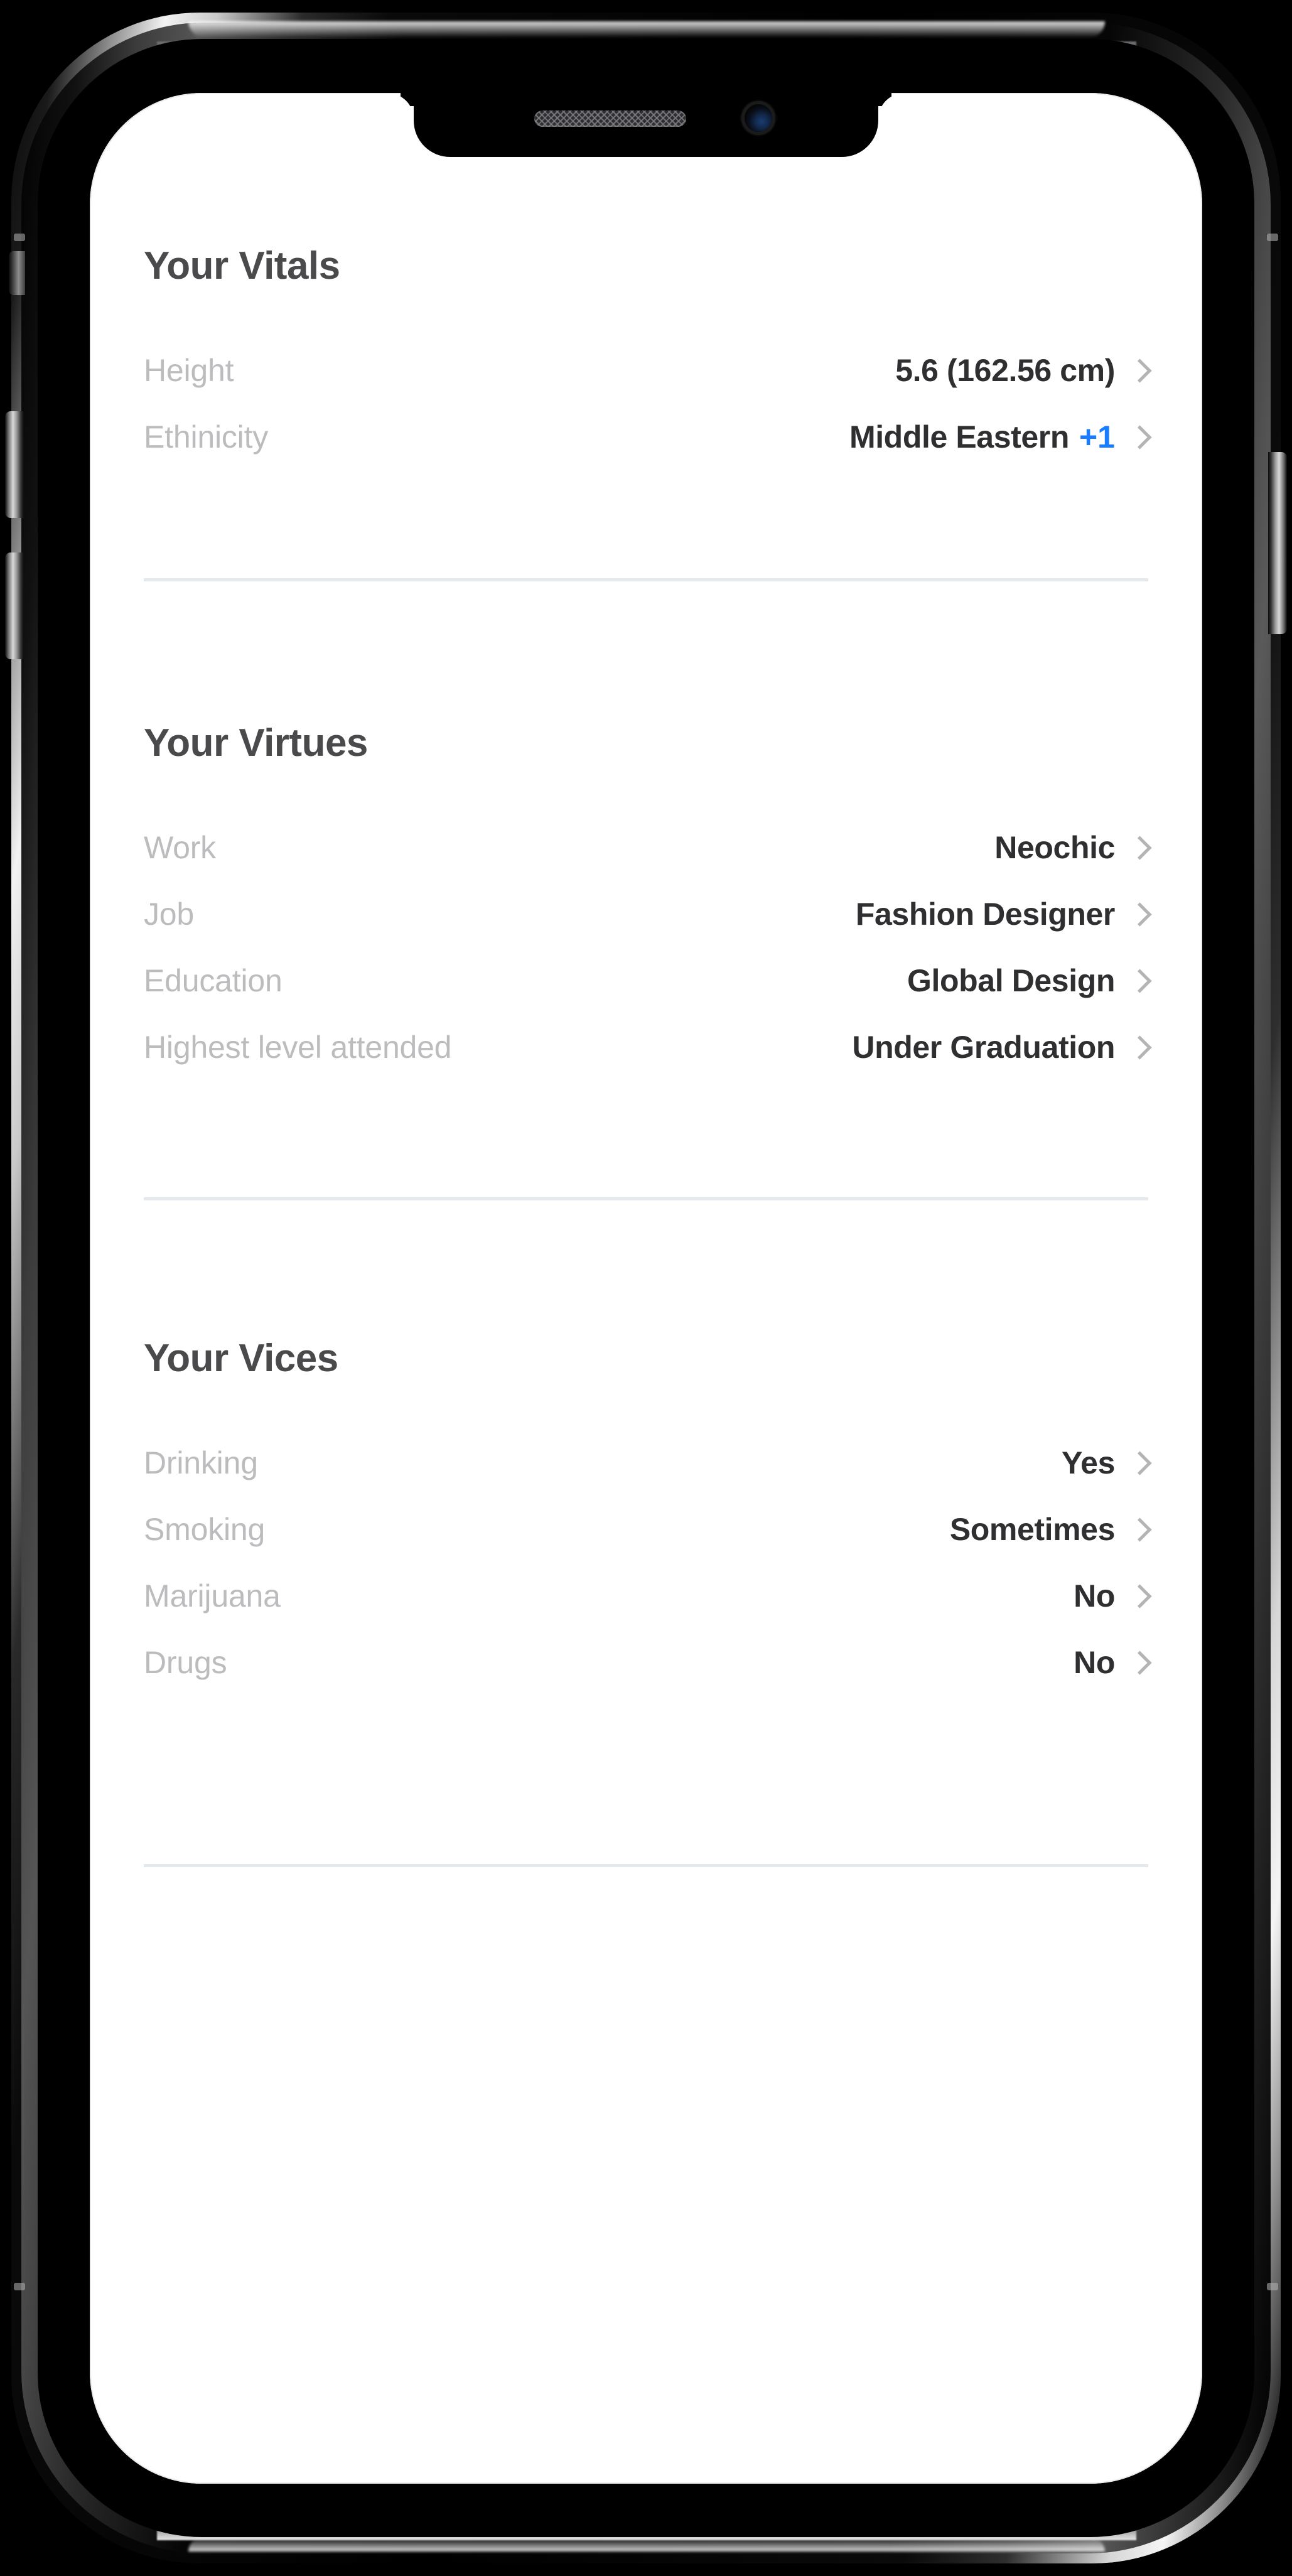  What do you see at coordinates (185, 1662) in the screenshot?
I see `row-label: Drugs` at bounding box center [185, 1662].